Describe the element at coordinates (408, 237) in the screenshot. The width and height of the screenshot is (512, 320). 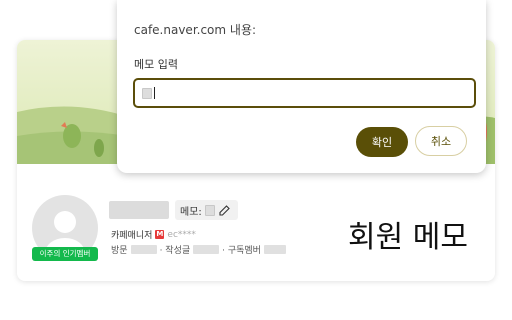
I see `caption-text: 회원 메모` at that location.